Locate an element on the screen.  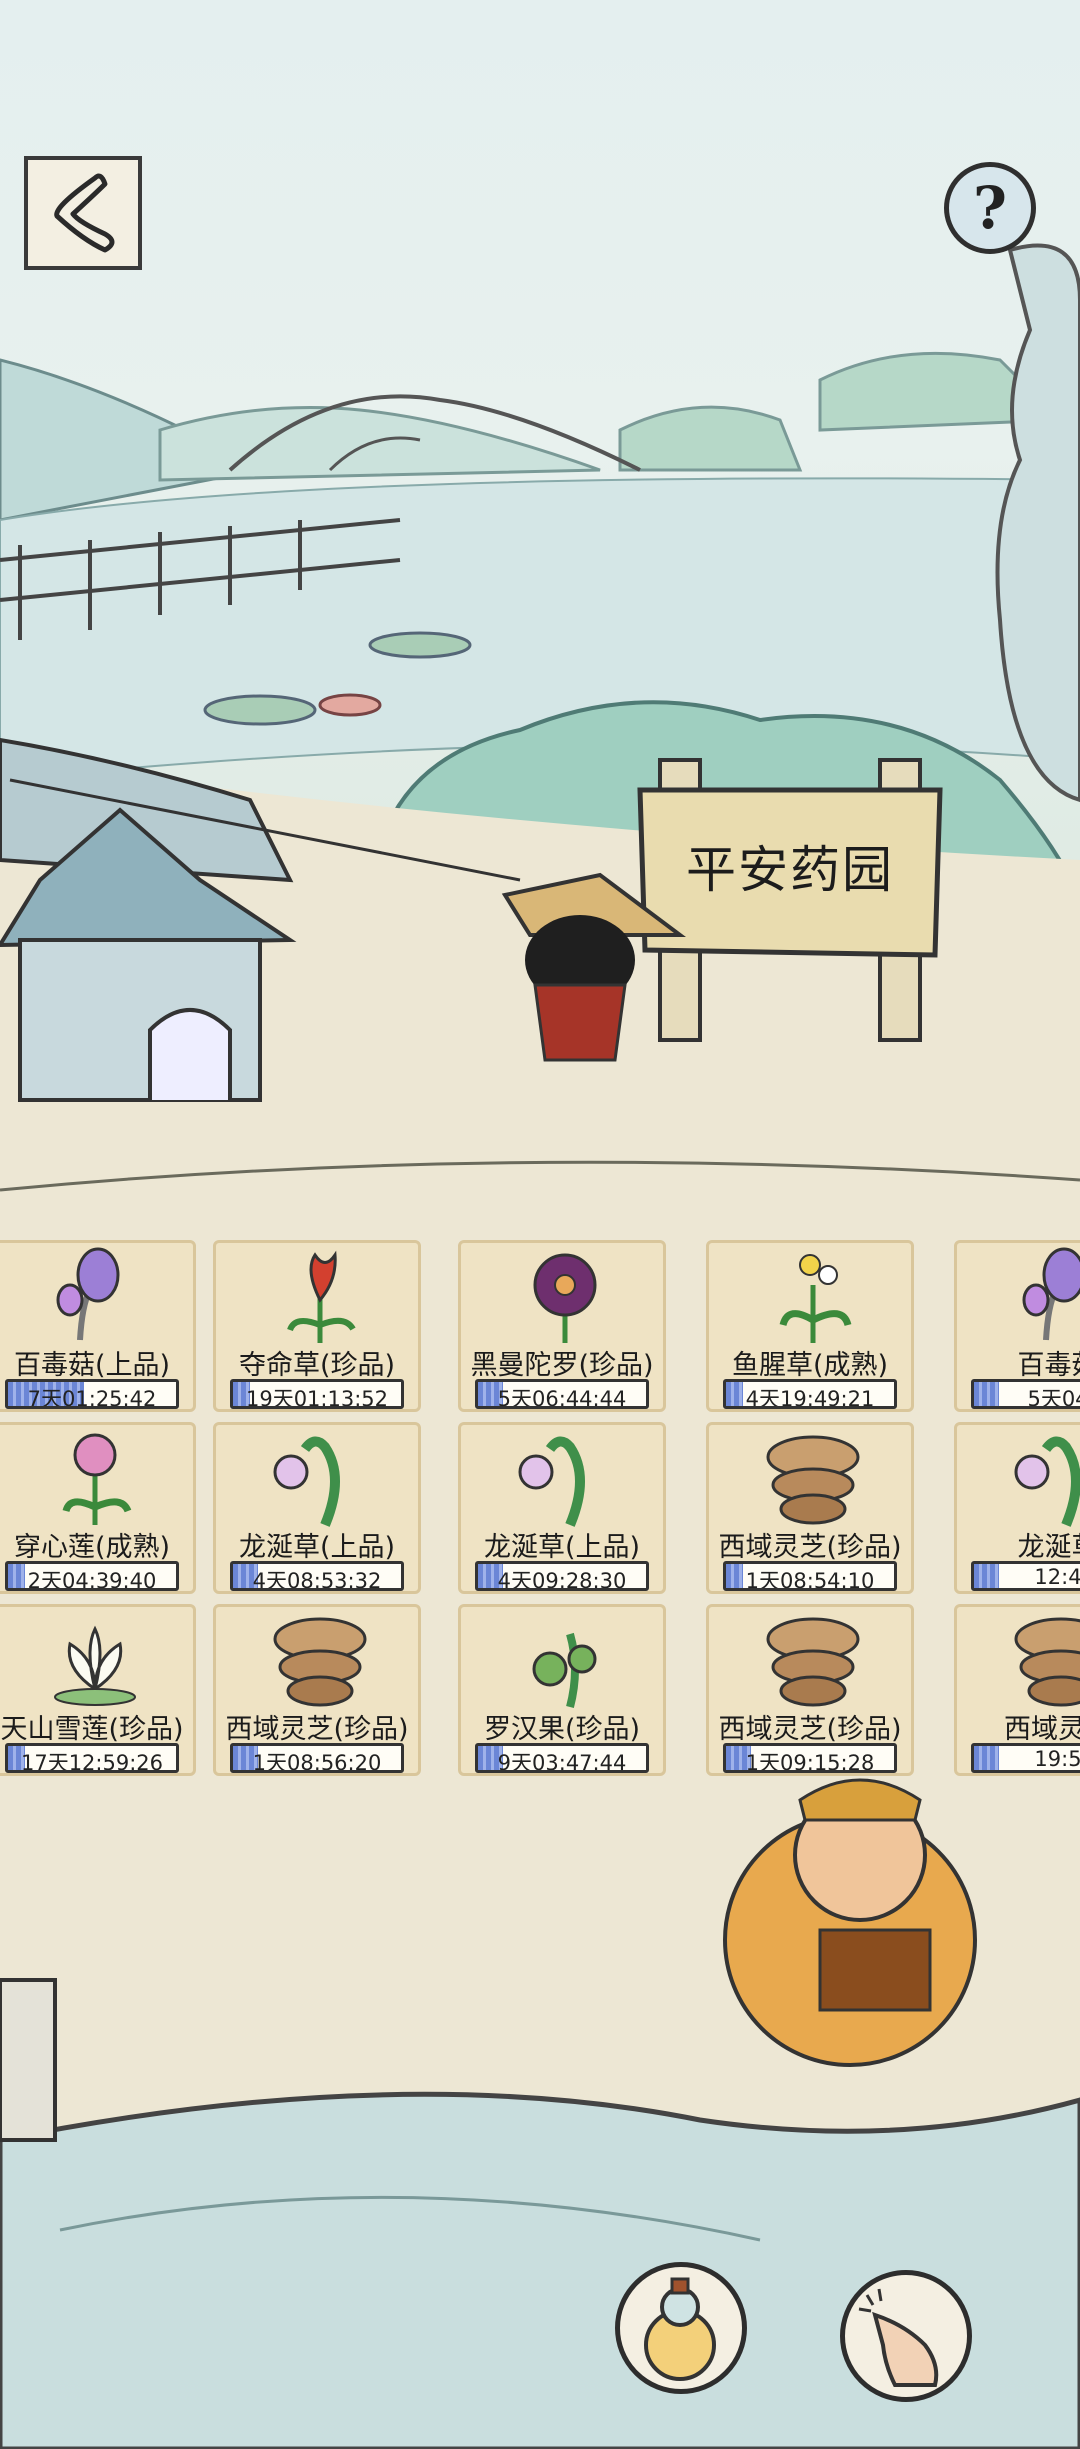
hand-pluck-icon is located at coordinates (898, 2337).